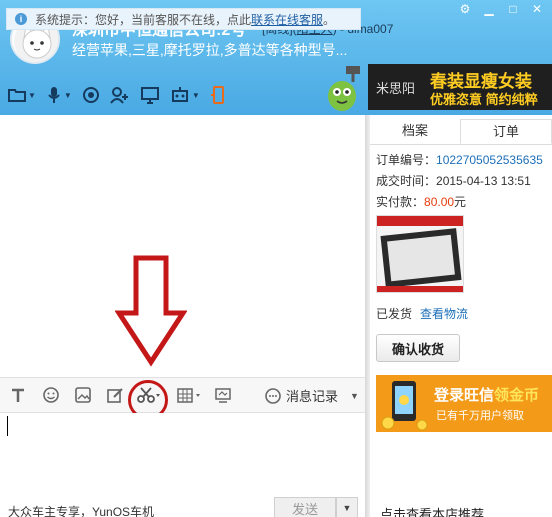  Describe the element at coordinates (406, 181) in the screenshot. I see `order-time-label: 成交时间：` at that location.